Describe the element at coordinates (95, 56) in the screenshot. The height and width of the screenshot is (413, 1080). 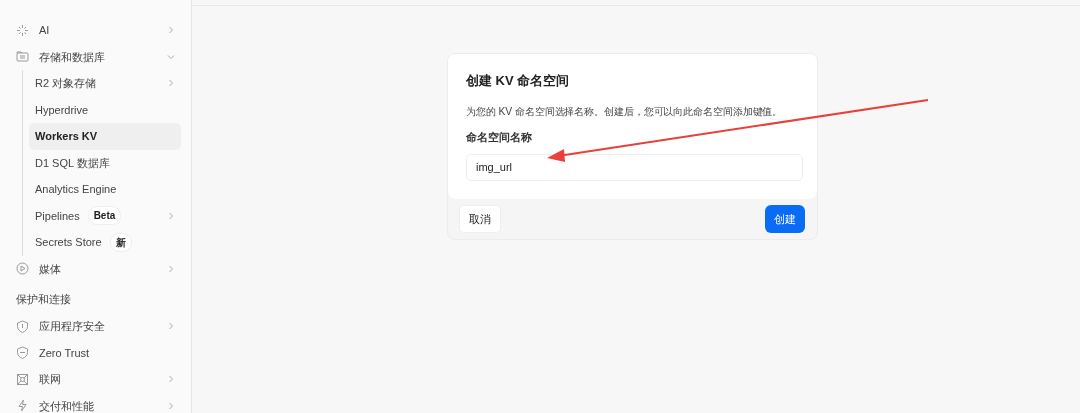
I see `sidebar-item: 存储和数据库` at that location.